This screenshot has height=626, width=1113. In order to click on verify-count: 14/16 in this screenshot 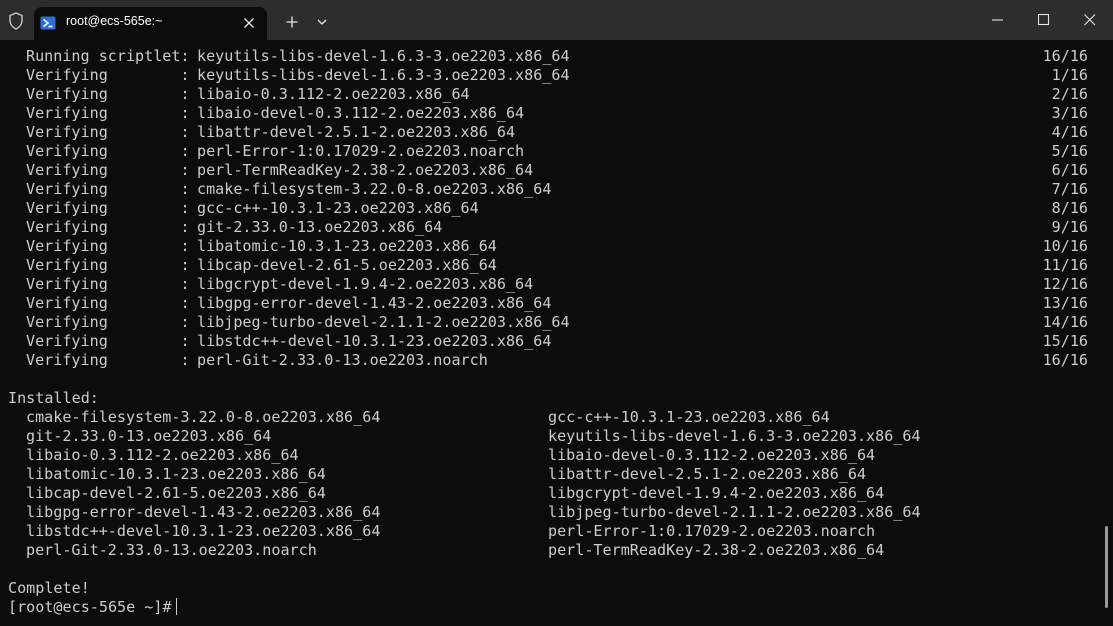, I will do `click(1065, 322)`.